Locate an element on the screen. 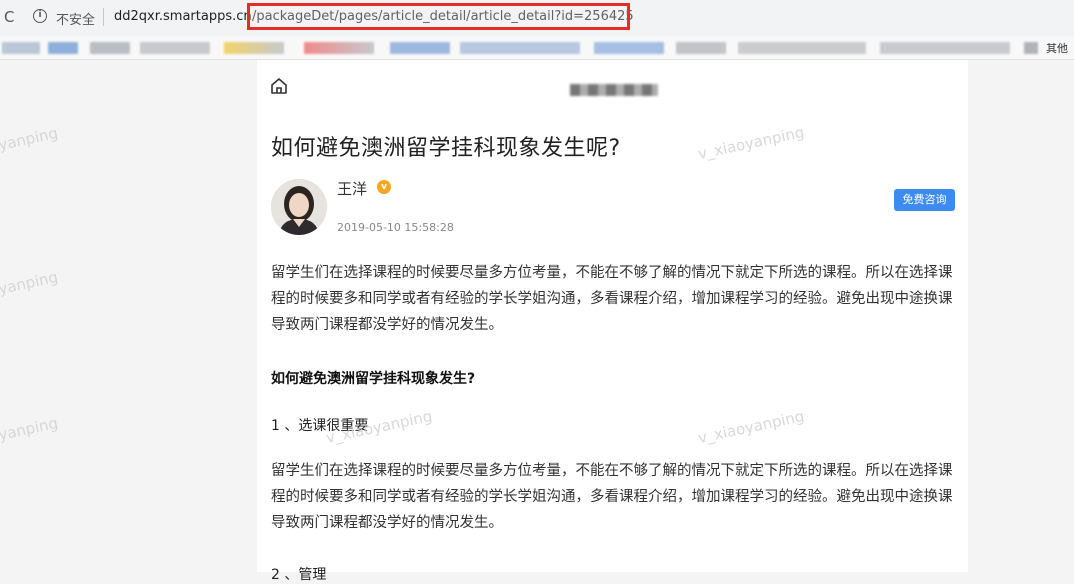 The height and width of the screenshot is (584, 1074). other-bookmarks: 其他 is located at coordinates (1057, 48).